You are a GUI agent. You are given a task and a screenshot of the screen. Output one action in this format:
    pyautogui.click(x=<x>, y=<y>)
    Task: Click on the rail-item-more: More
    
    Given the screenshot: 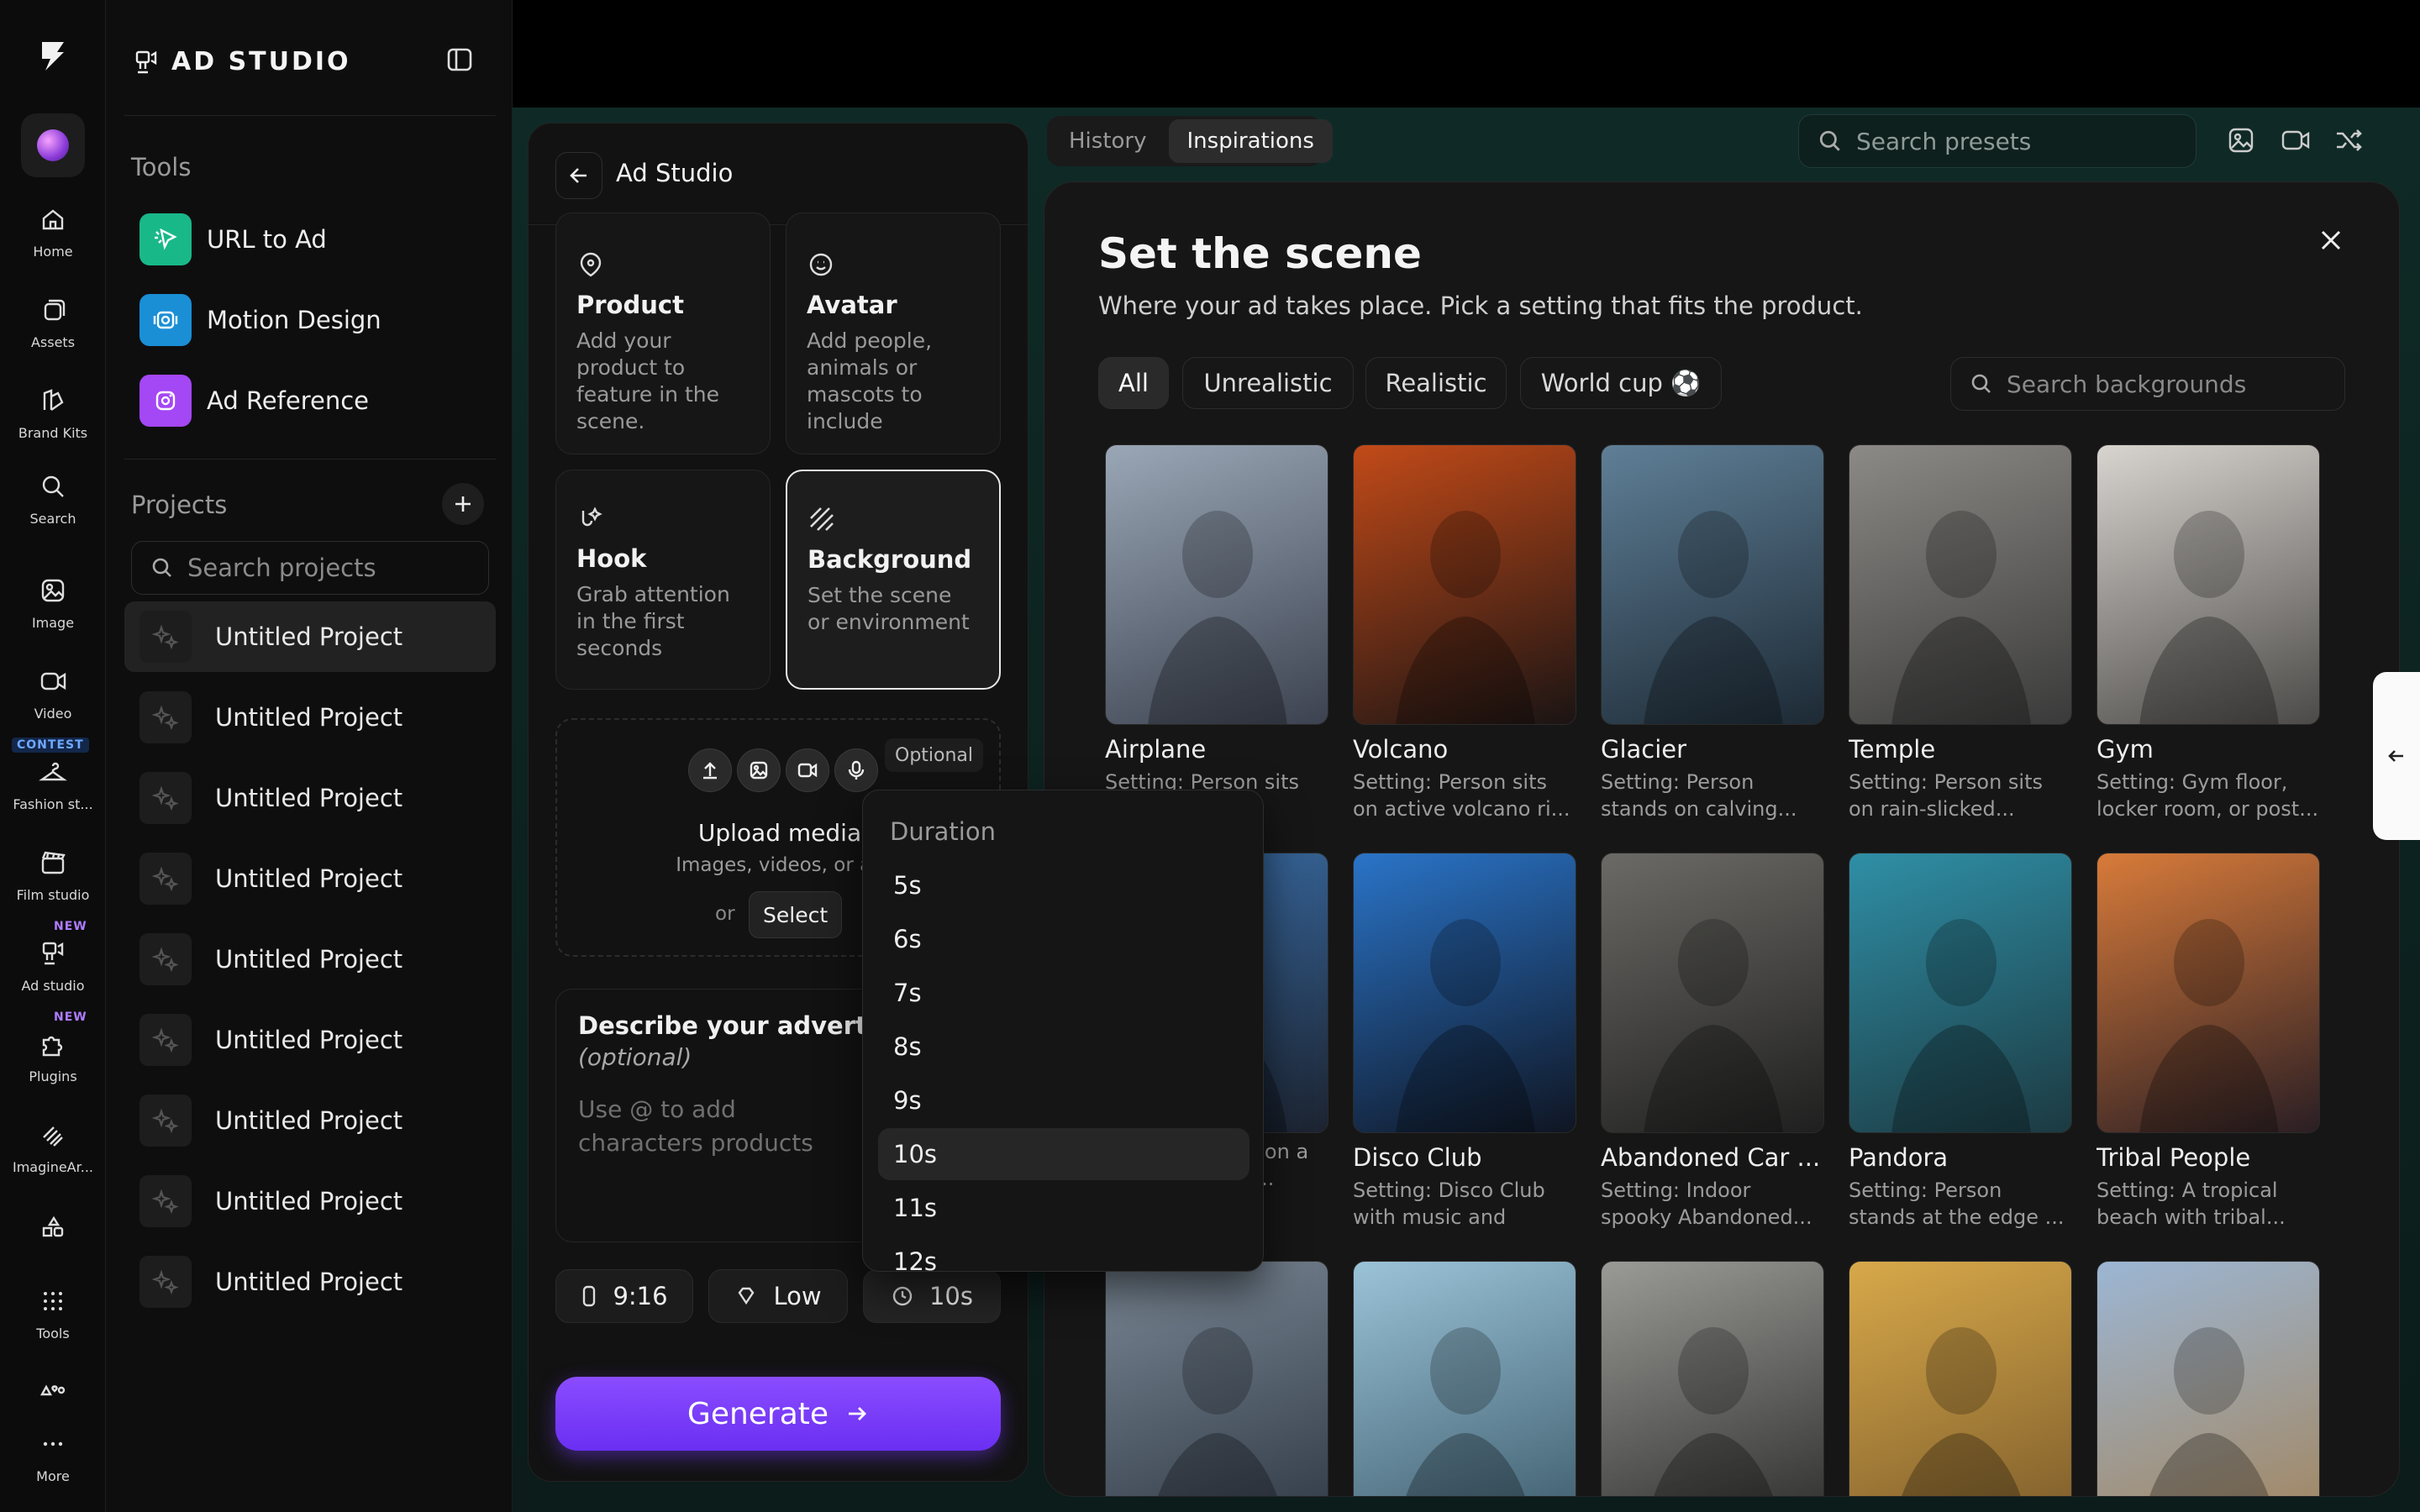 What is the action you would take?
    pyautogui.click(x=53, y=1457)
    